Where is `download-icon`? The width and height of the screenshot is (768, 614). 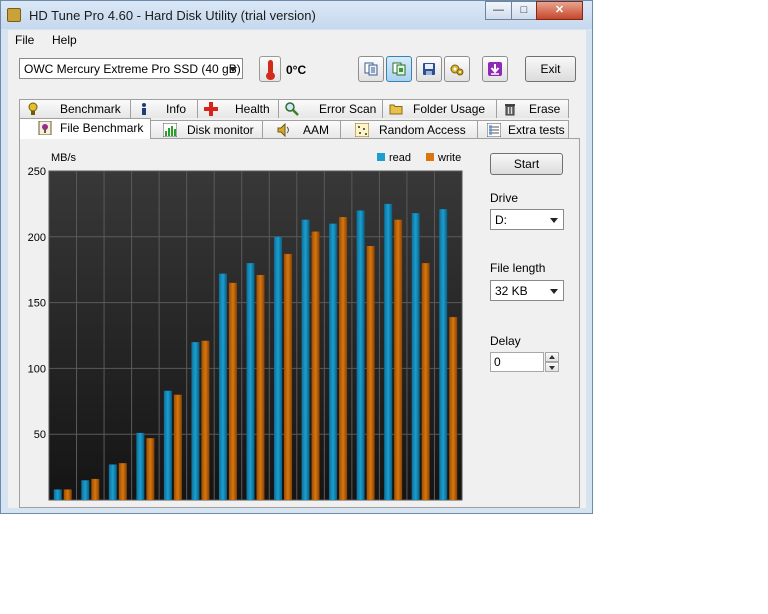 download-icon is located at coordinates (495, 69).